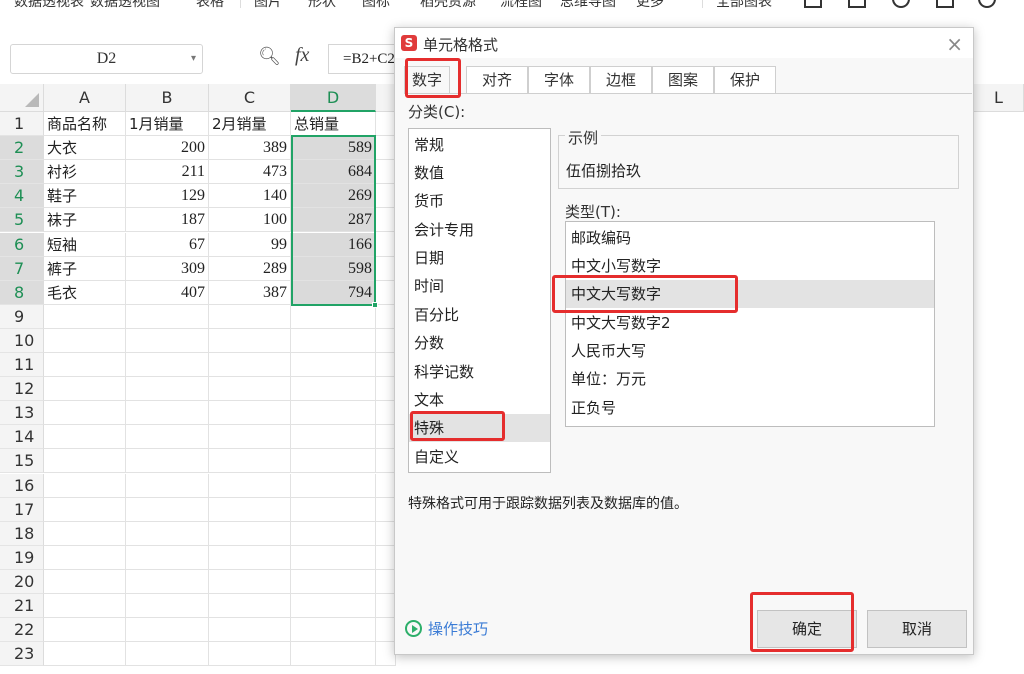  I want to click on zoom-search-icon: 🔍︎, so click(269, 56).